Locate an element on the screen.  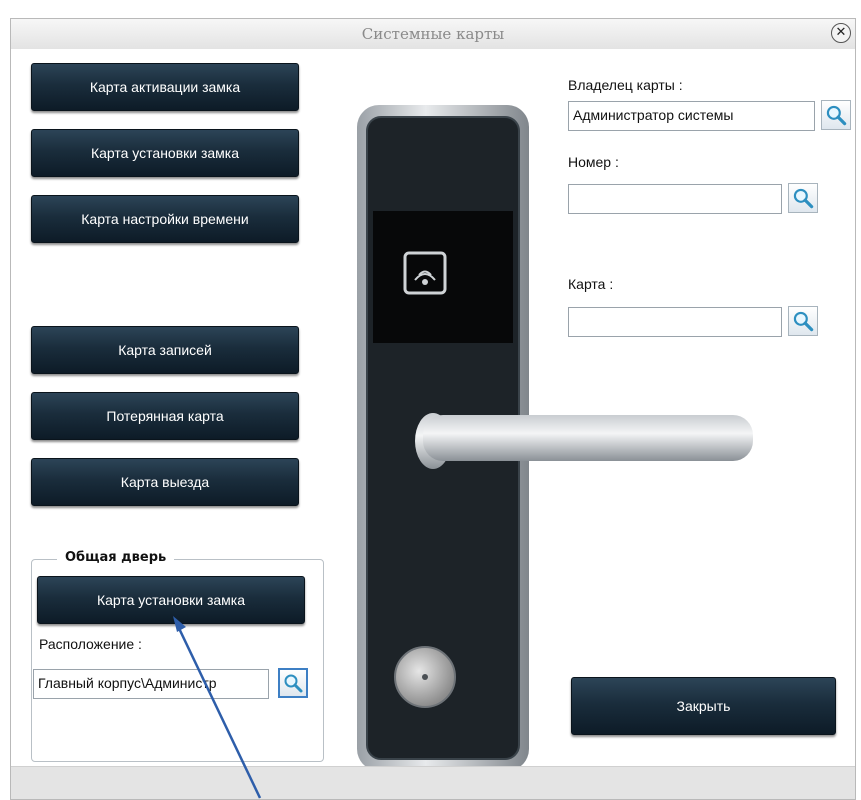
lock-activation-card-label: Карта активации замка is located at coordinates (165, 87).